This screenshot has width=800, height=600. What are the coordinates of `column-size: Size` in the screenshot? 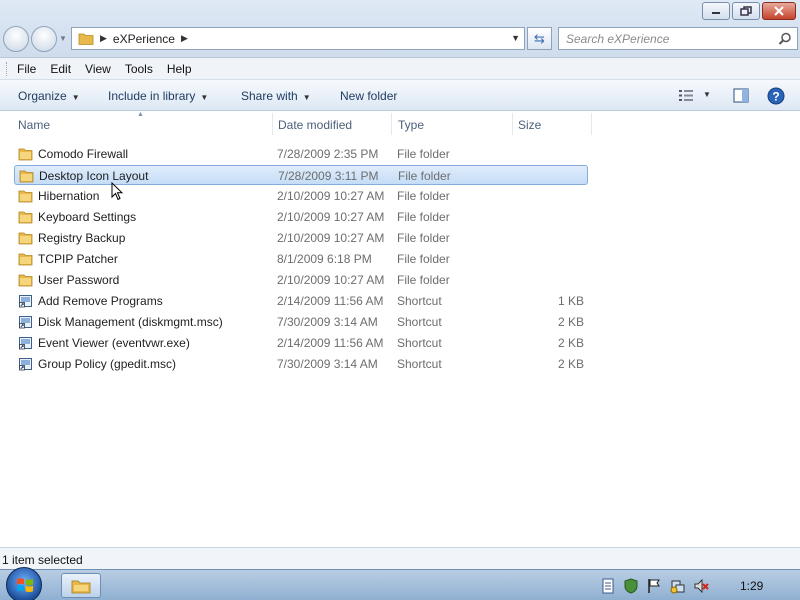 It's located at (529, 125).